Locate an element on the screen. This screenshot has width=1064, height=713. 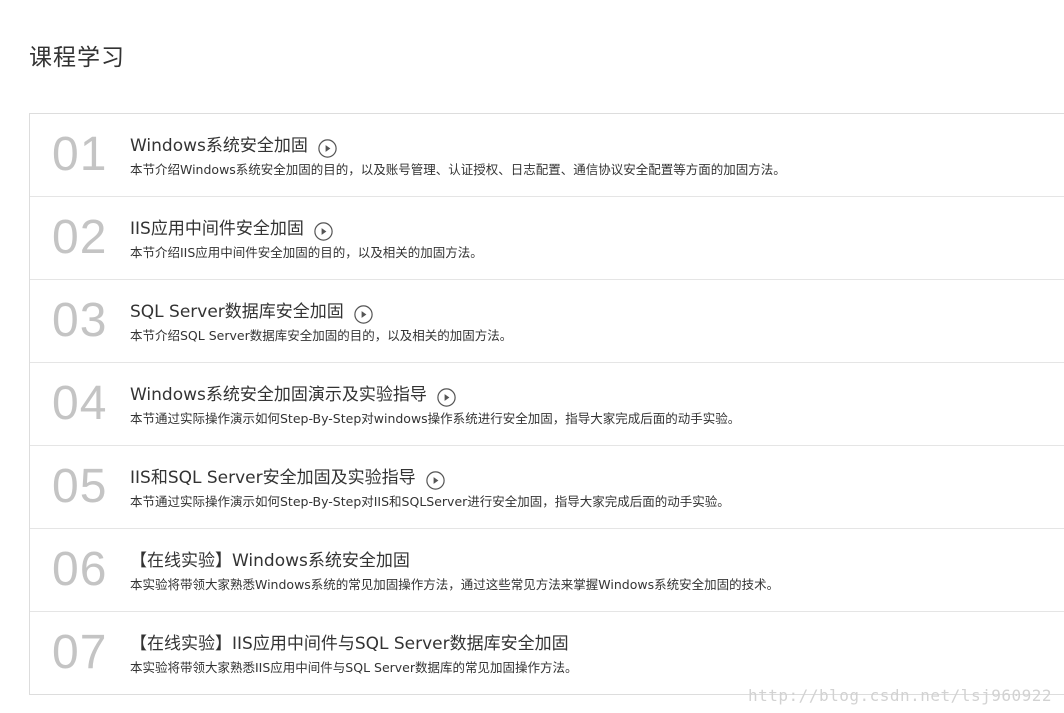
course-title-link: 【在线实验】Windows系统安全加固 is located at coordinates (270, 561).